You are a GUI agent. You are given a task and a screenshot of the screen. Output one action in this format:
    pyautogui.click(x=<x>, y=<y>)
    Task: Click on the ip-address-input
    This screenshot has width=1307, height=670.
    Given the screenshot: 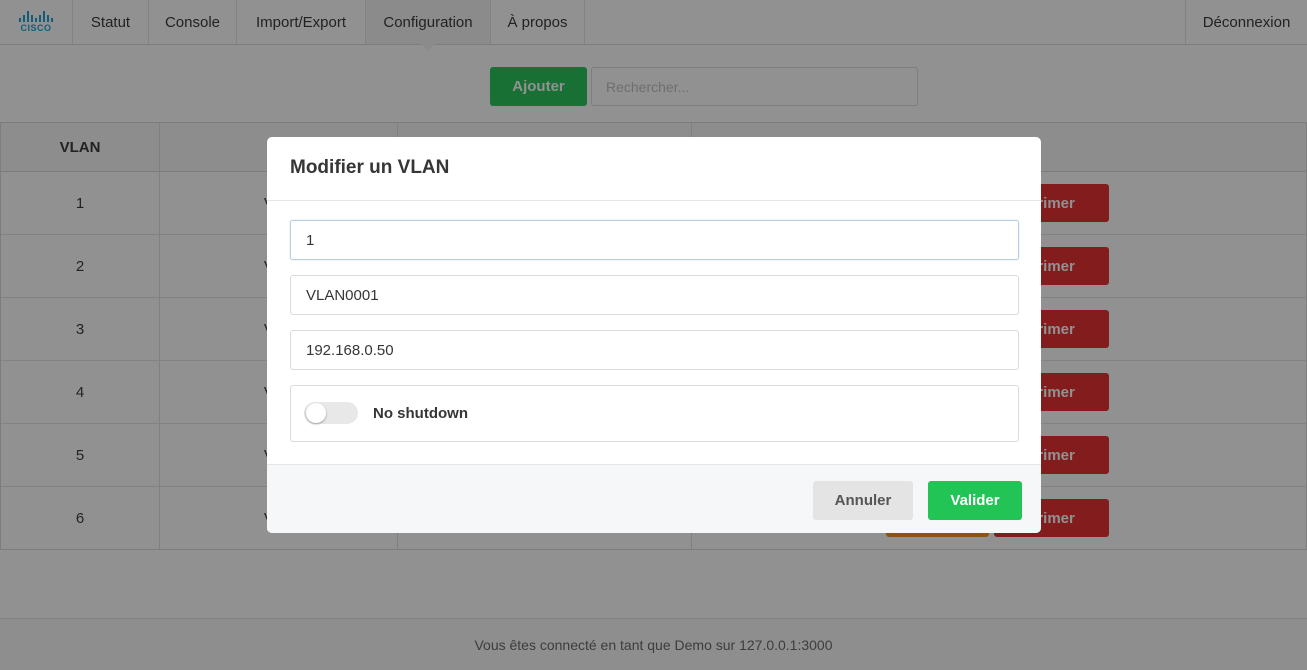 What is the action you would take?
    pyautogui.click(x=654, y=350)
    